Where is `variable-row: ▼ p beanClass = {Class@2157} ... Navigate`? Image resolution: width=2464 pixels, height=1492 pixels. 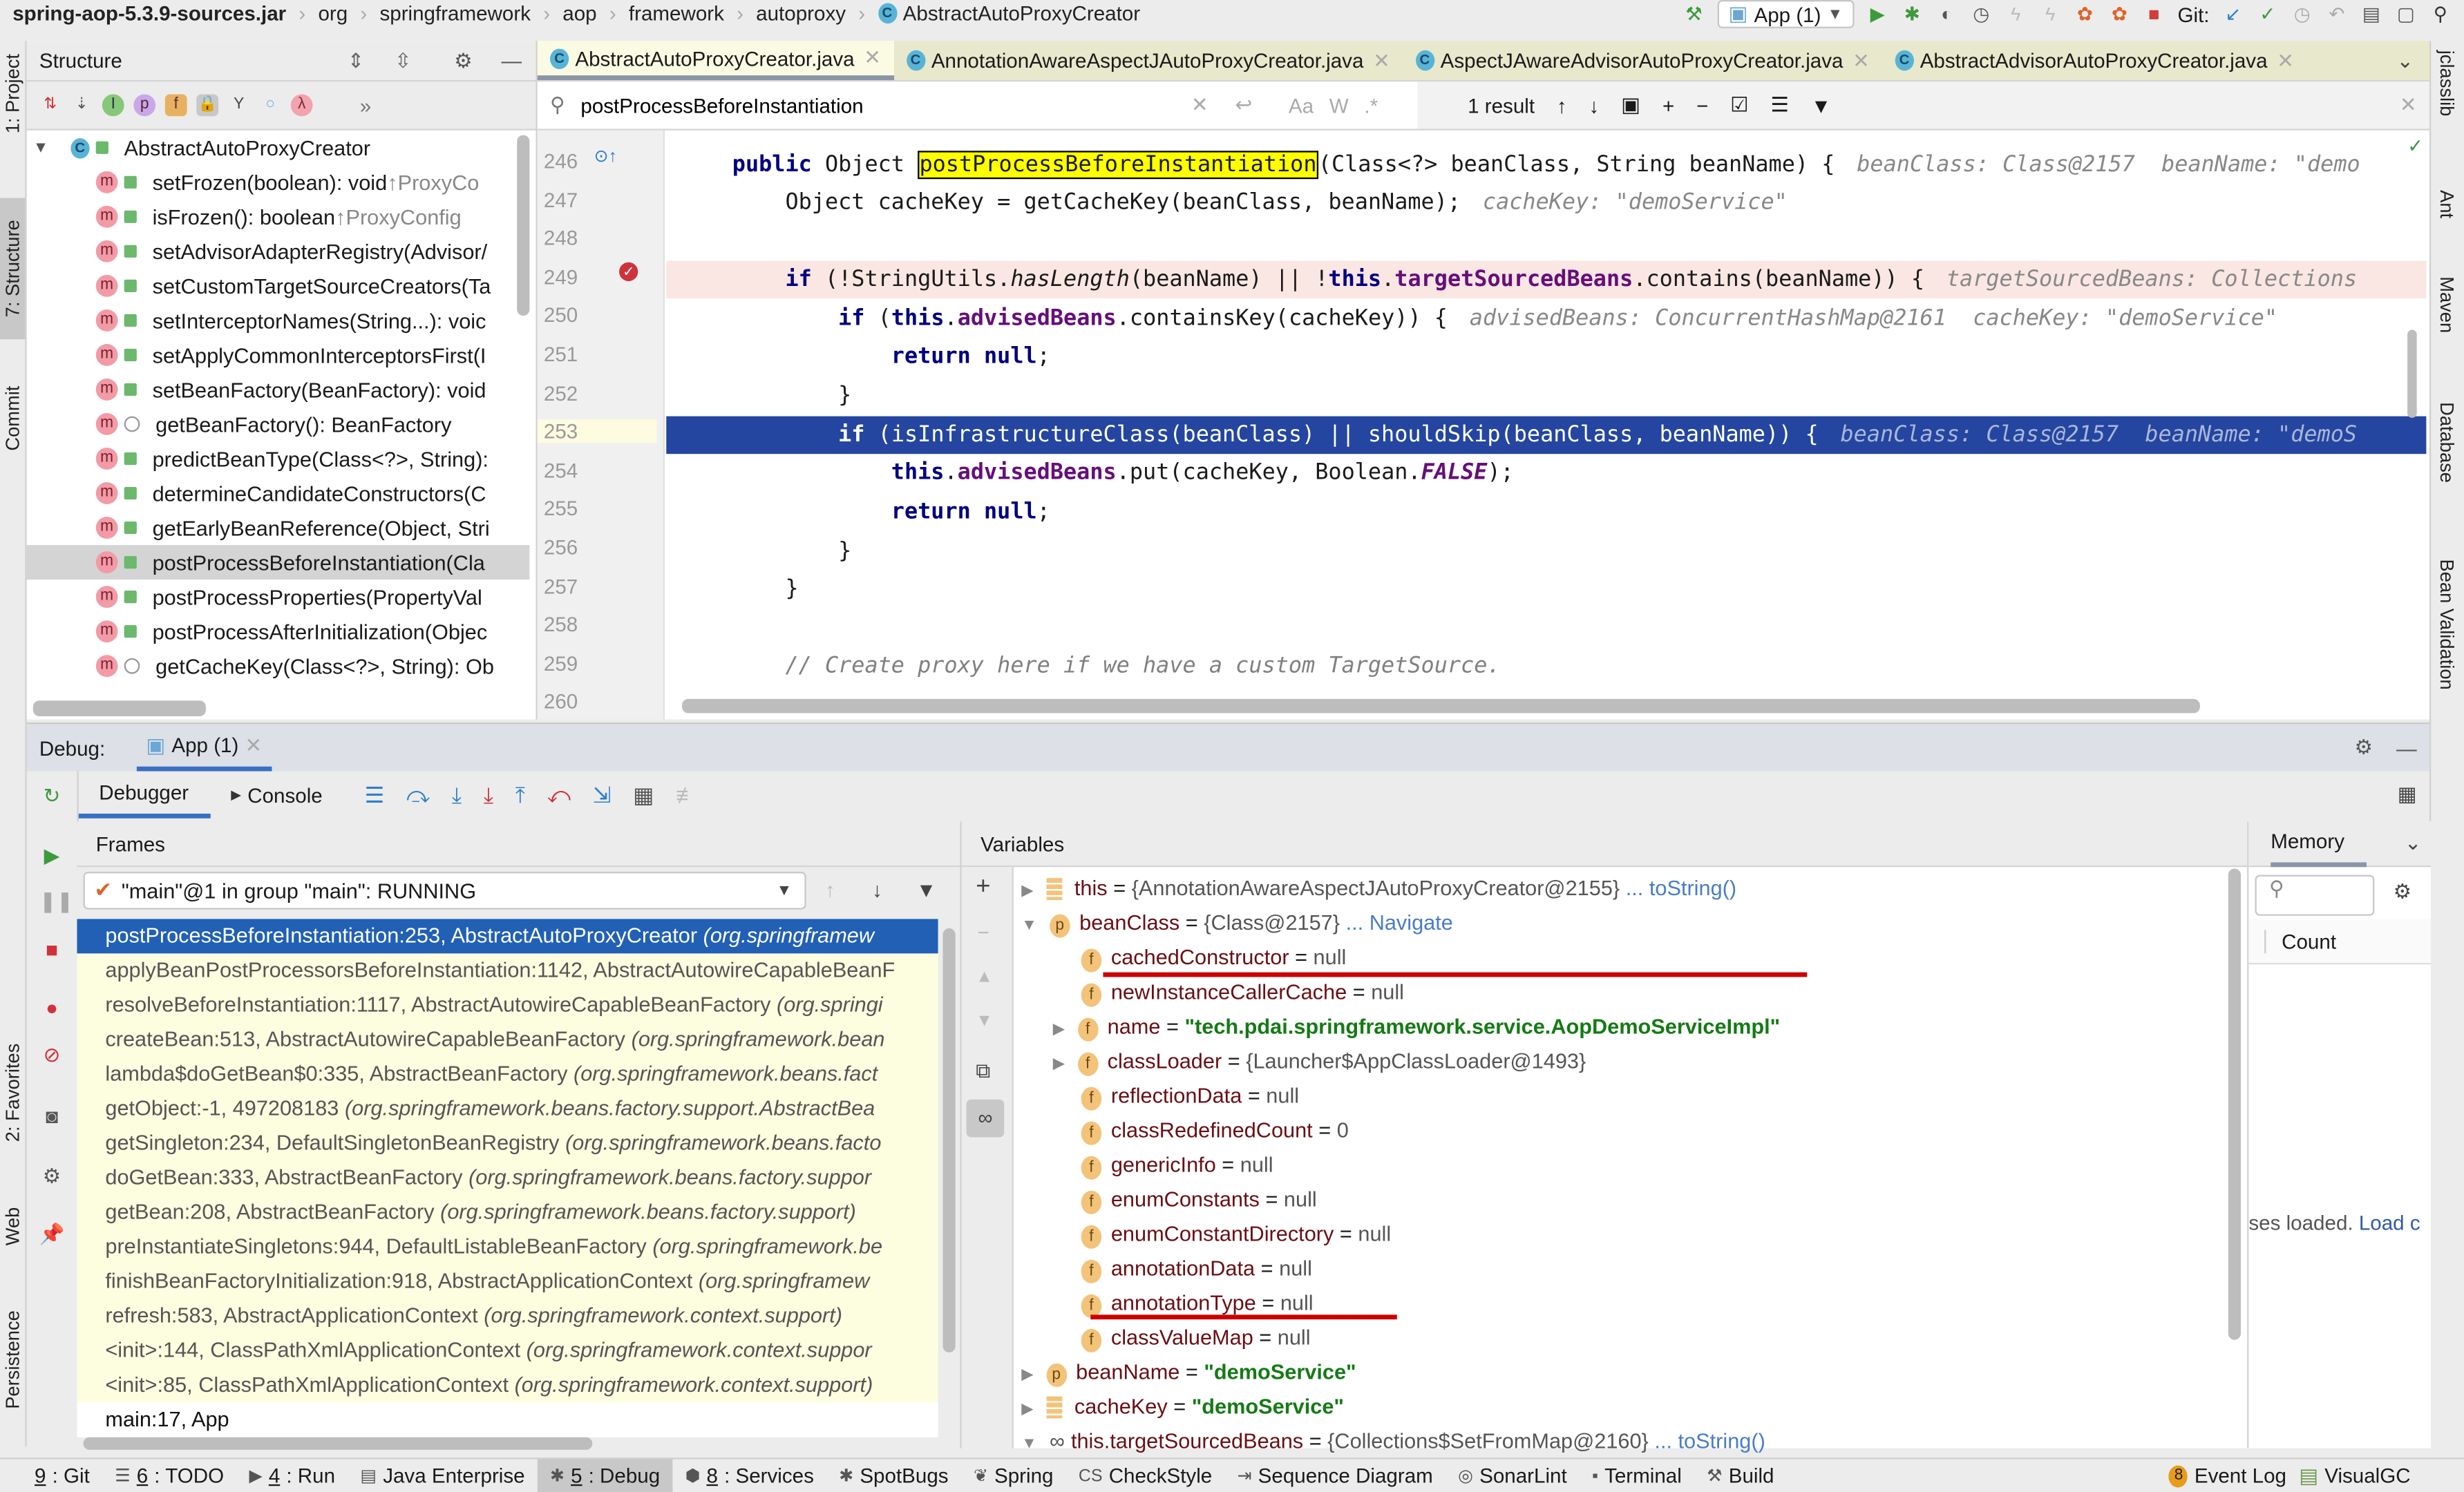 variable-row: ▼ p beanClass = {Class@2157} ... Navigate is located at coordinates (1237, 924).